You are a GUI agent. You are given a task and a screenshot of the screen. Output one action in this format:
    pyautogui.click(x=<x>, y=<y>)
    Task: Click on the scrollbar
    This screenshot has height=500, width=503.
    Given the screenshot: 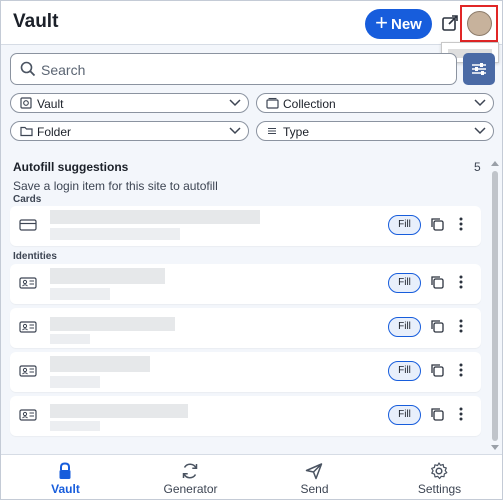 What is the action you would take?
    pyautogui.click(x=495, y=307)
    